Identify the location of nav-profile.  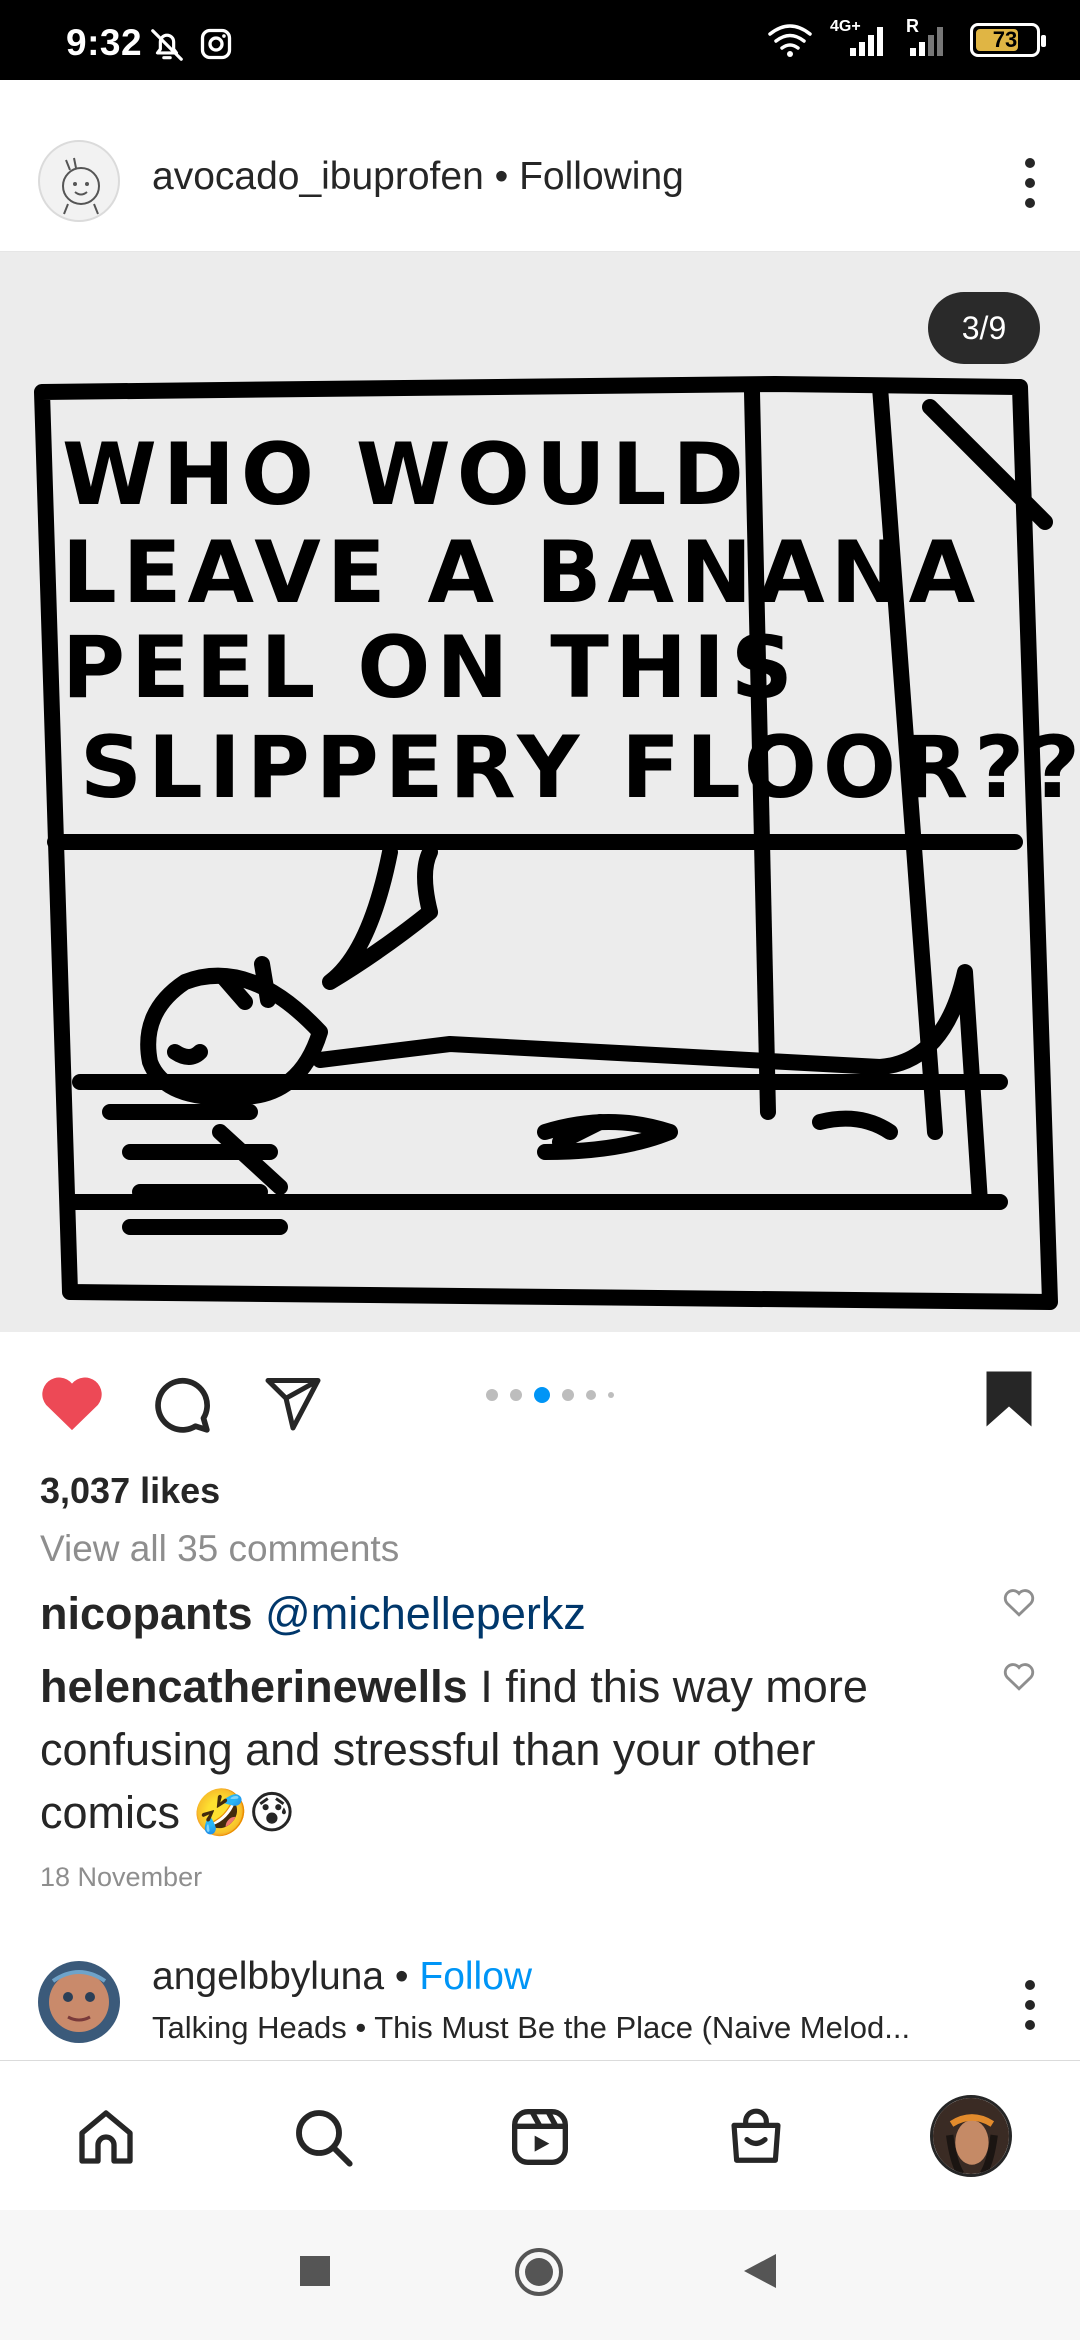
(971, 2136).